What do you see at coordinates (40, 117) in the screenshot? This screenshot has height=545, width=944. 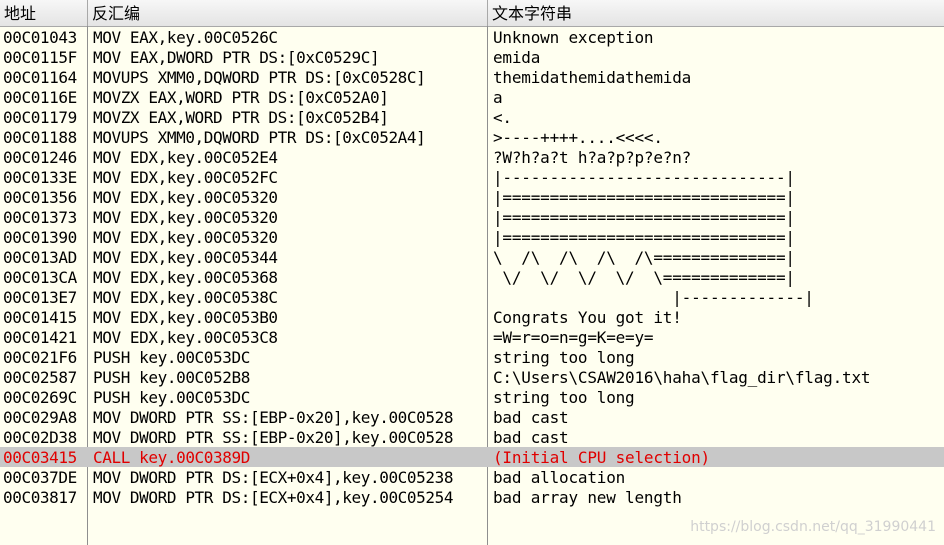 I see `row-address: 00C01179` at bounding box center [40, 117].